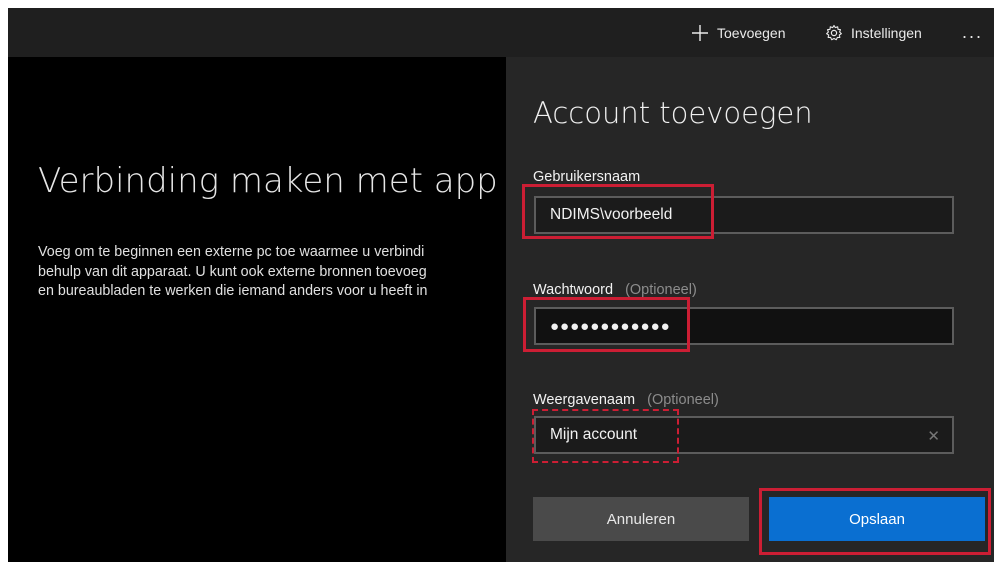 The height and width of the screenshot is (562, 994). What do you see at coordinates (611, 214) in the screenshot?
I see `username-value: NDIMS\voorbeeld` at bounding box center [611, 214].